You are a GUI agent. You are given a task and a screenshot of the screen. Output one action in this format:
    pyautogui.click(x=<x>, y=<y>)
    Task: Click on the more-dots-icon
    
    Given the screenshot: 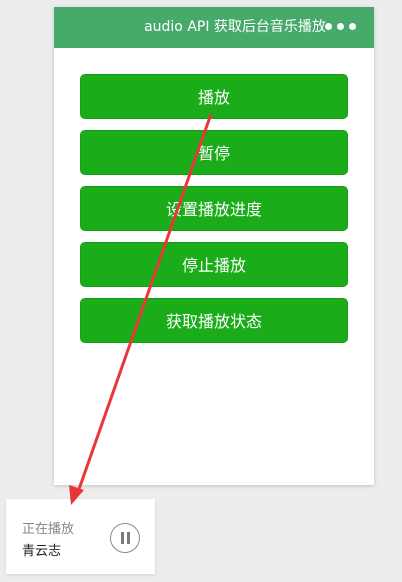 What is the action you would take?
    pyautogui.click(x=340, y=27)
    